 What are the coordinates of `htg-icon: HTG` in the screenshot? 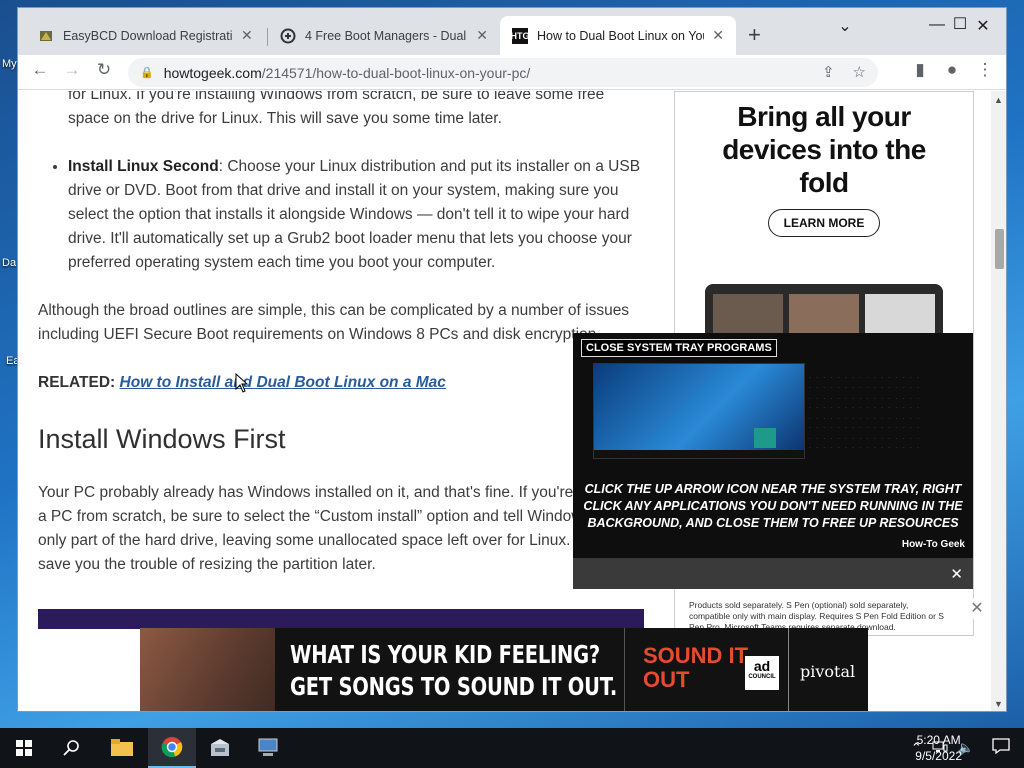 It's located at (520, 35).